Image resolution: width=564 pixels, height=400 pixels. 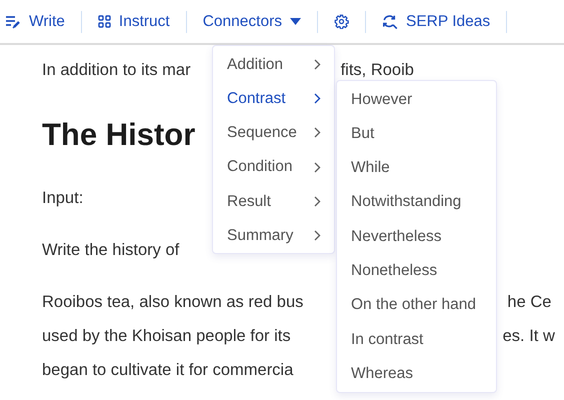 What do you see at coordinates (390, 22) in the screenshot?
I see `refresh-search-icon` at bounding box center [390, 22].